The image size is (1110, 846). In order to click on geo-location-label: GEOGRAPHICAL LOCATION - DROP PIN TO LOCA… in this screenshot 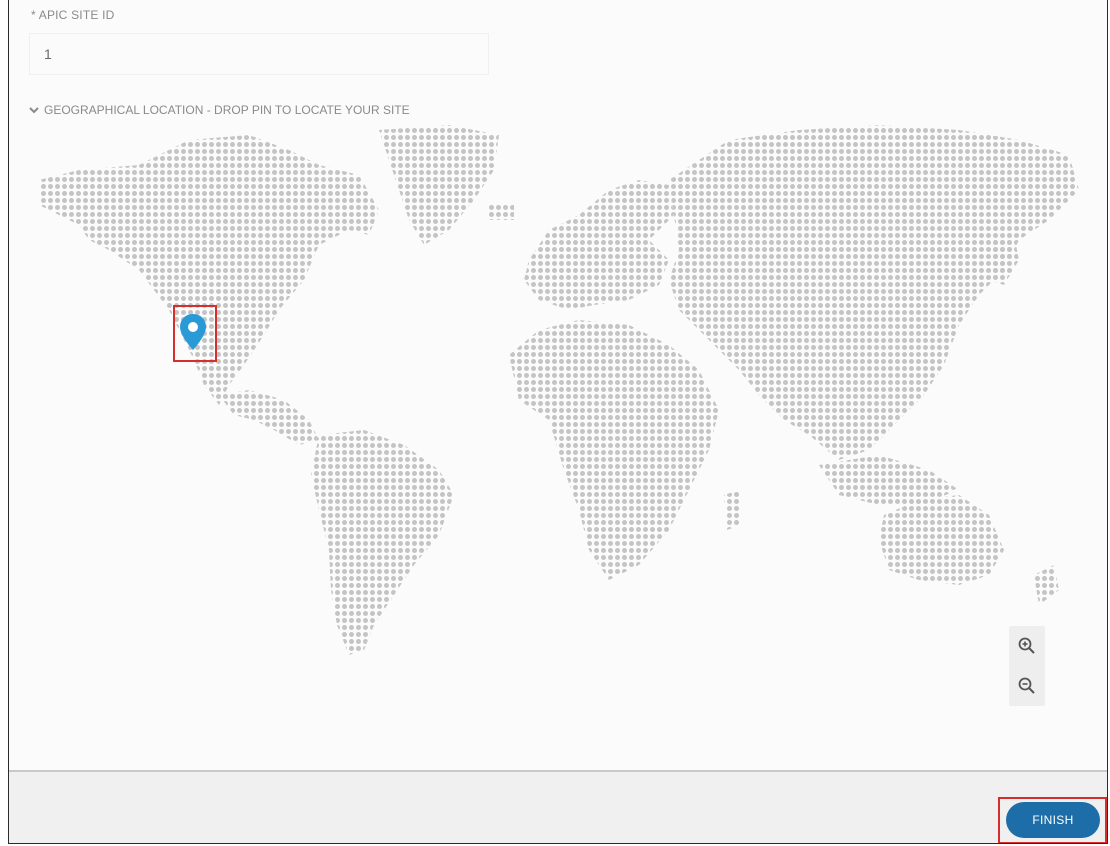, I will do `click(227, 110)`.